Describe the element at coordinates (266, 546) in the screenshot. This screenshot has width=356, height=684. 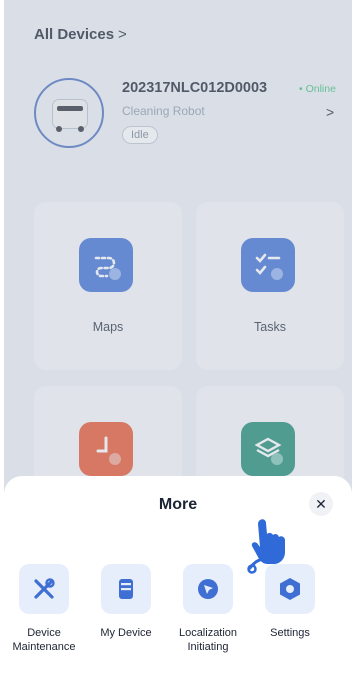
I see `tap-hand-icon` at that location.